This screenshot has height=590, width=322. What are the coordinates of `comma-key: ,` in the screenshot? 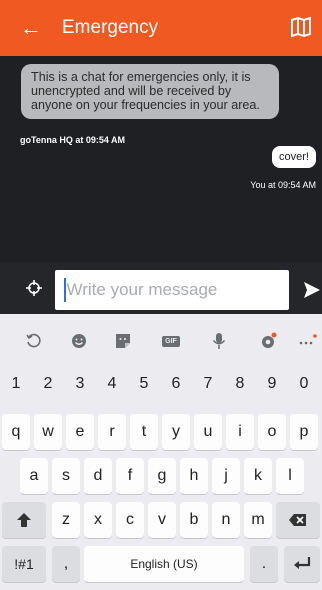 It's located at (66, 564).